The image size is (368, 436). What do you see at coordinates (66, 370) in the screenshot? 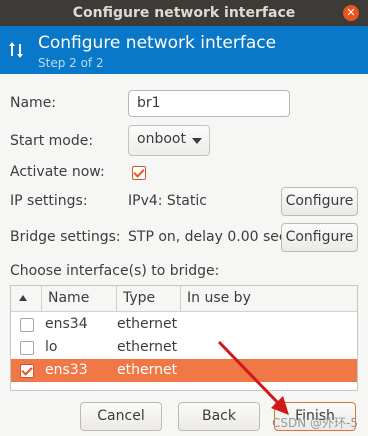
I see `row-name: ens33` at bounding box center [66, 370].